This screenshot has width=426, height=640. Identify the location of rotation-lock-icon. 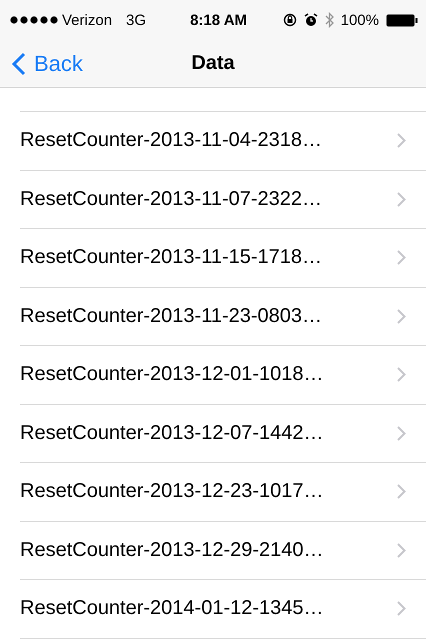
(289, 20).